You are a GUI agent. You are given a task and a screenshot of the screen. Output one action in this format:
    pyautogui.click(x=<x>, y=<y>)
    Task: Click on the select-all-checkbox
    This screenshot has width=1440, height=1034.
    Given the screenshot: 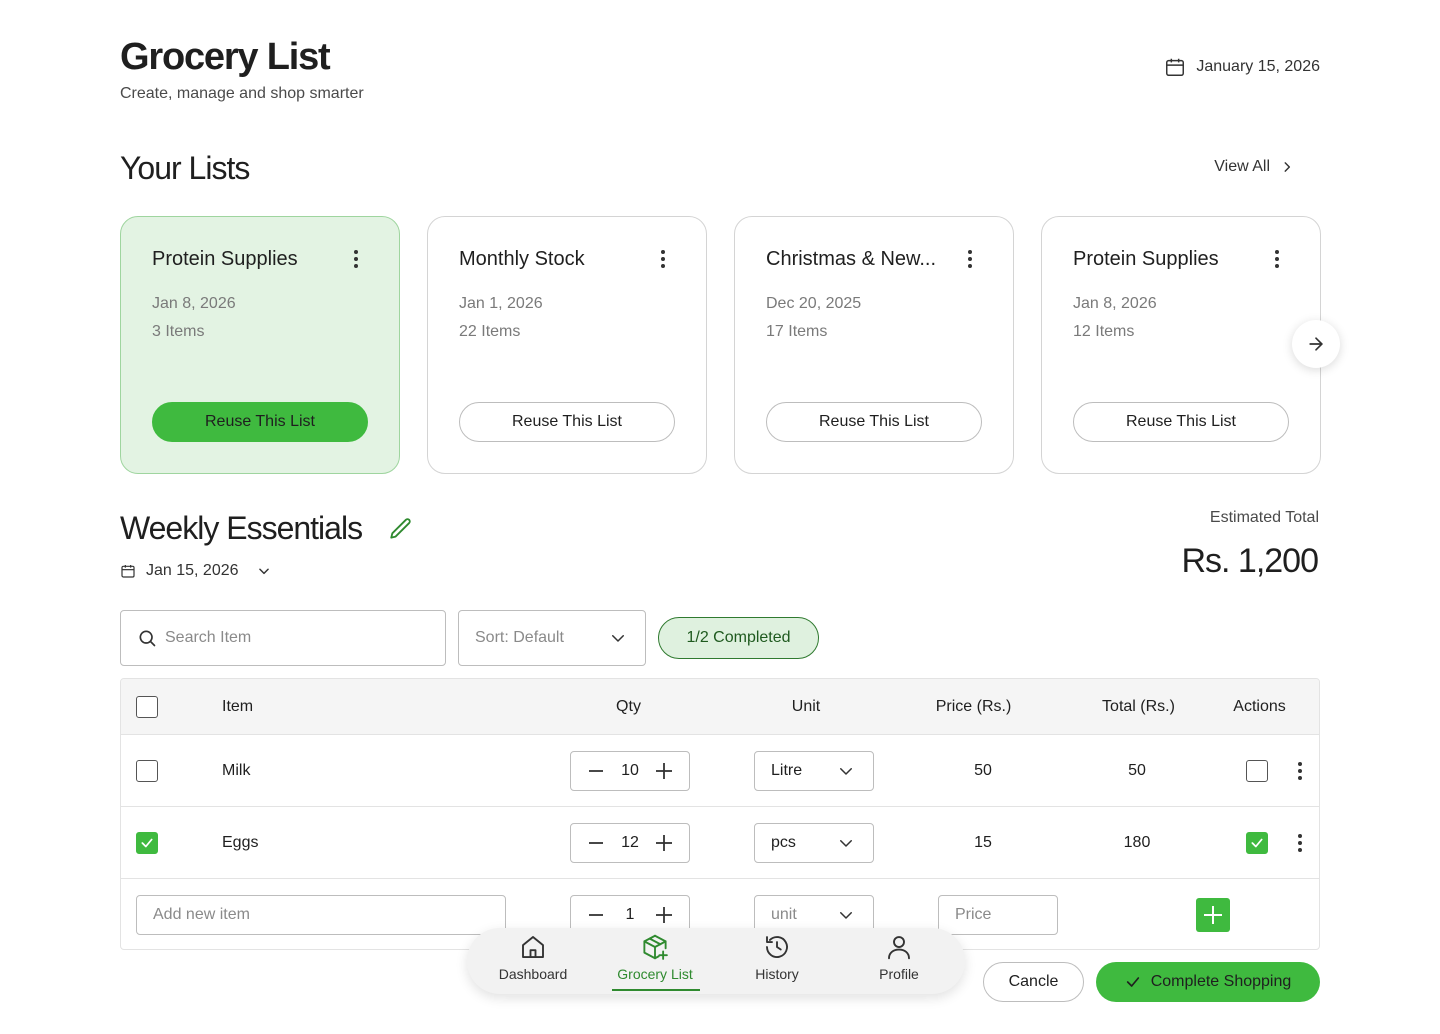 What is the action you would take?
    pyautogui.click(x=147, y=706)
    